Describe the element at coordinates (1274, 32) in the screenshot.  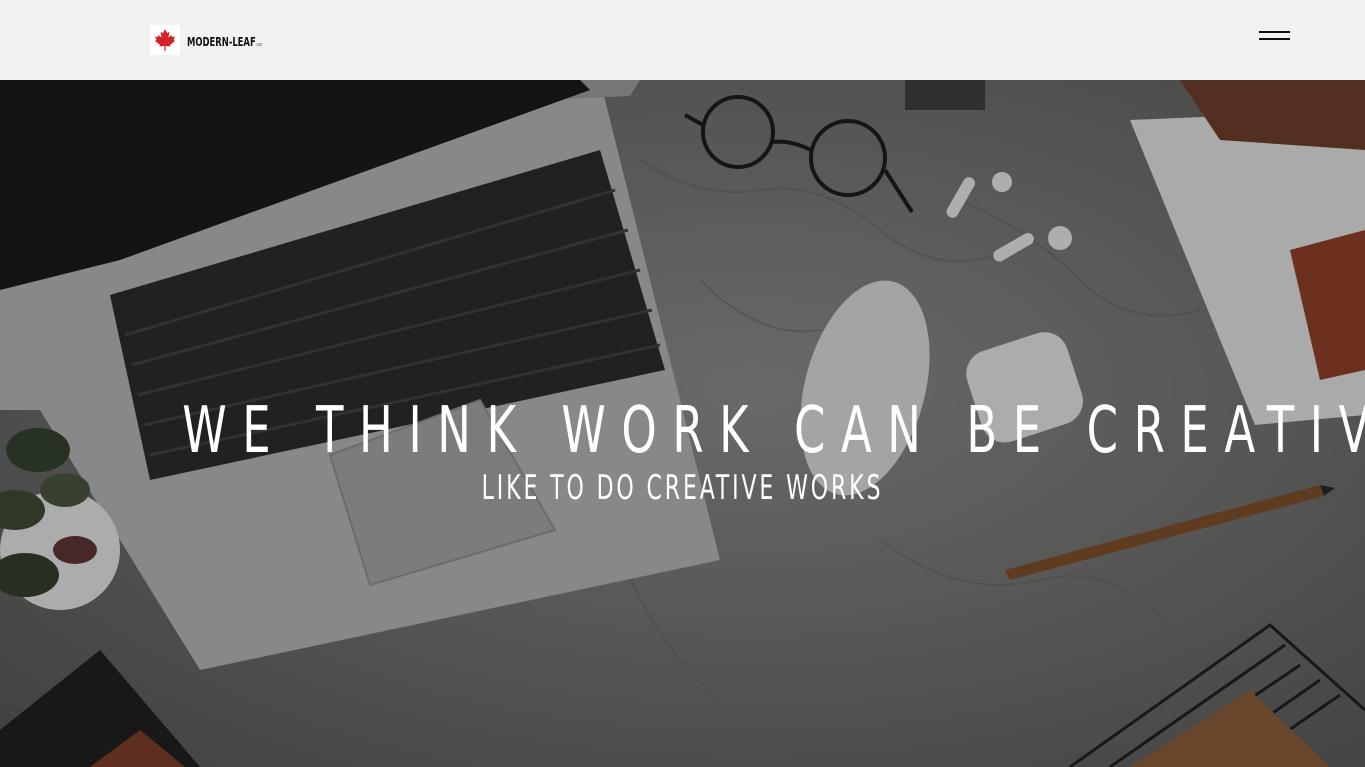
I see `menu-line-top` at that location.